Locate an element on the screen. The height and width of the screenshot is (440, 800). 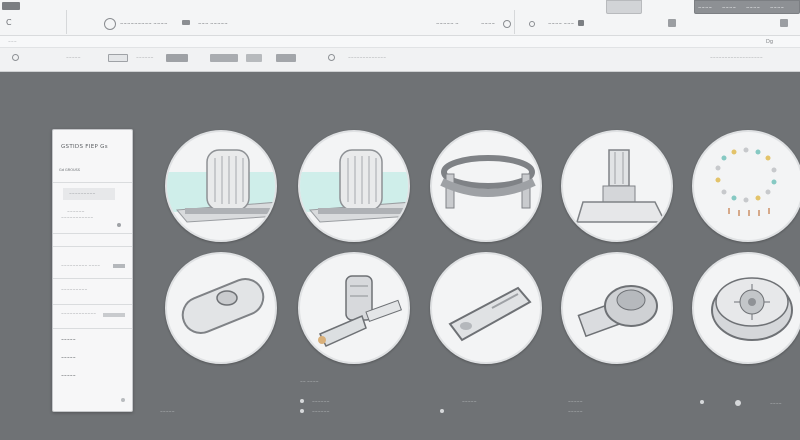
close-icon is located at coordinates (784, 23).